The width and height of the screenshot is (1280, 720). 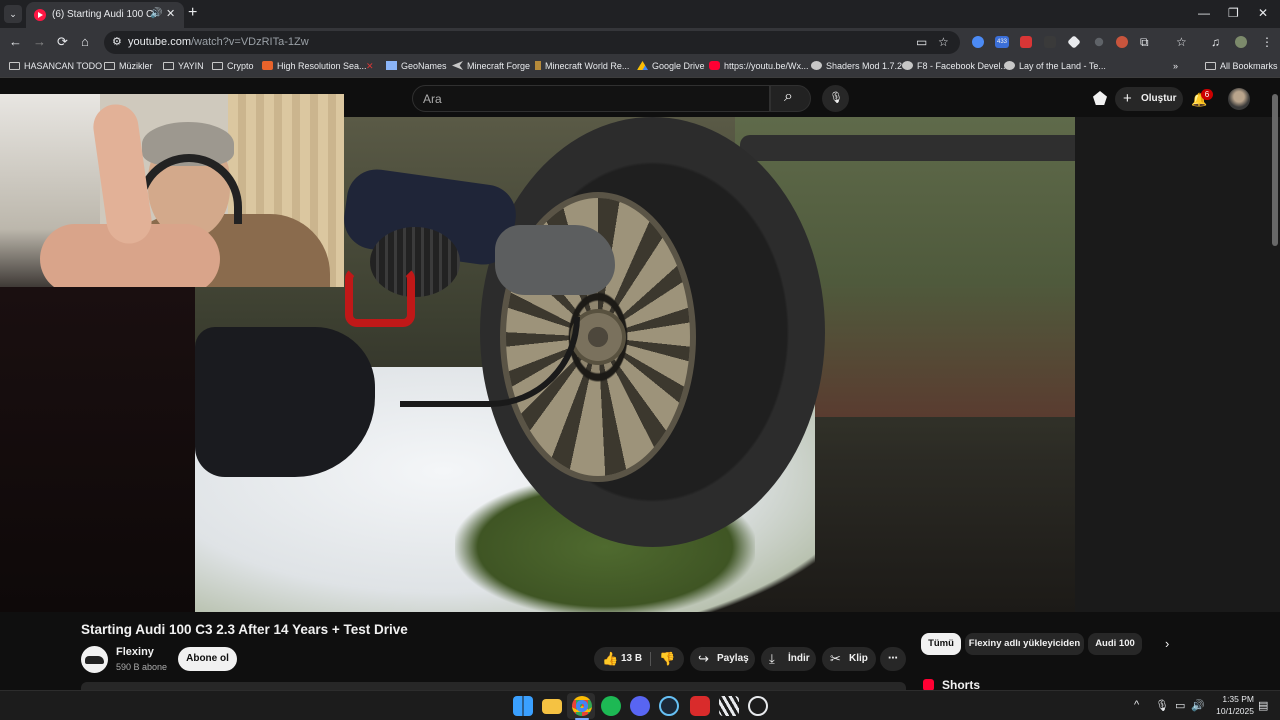 I want to click on windows-icon, so click(x=523, y=706).